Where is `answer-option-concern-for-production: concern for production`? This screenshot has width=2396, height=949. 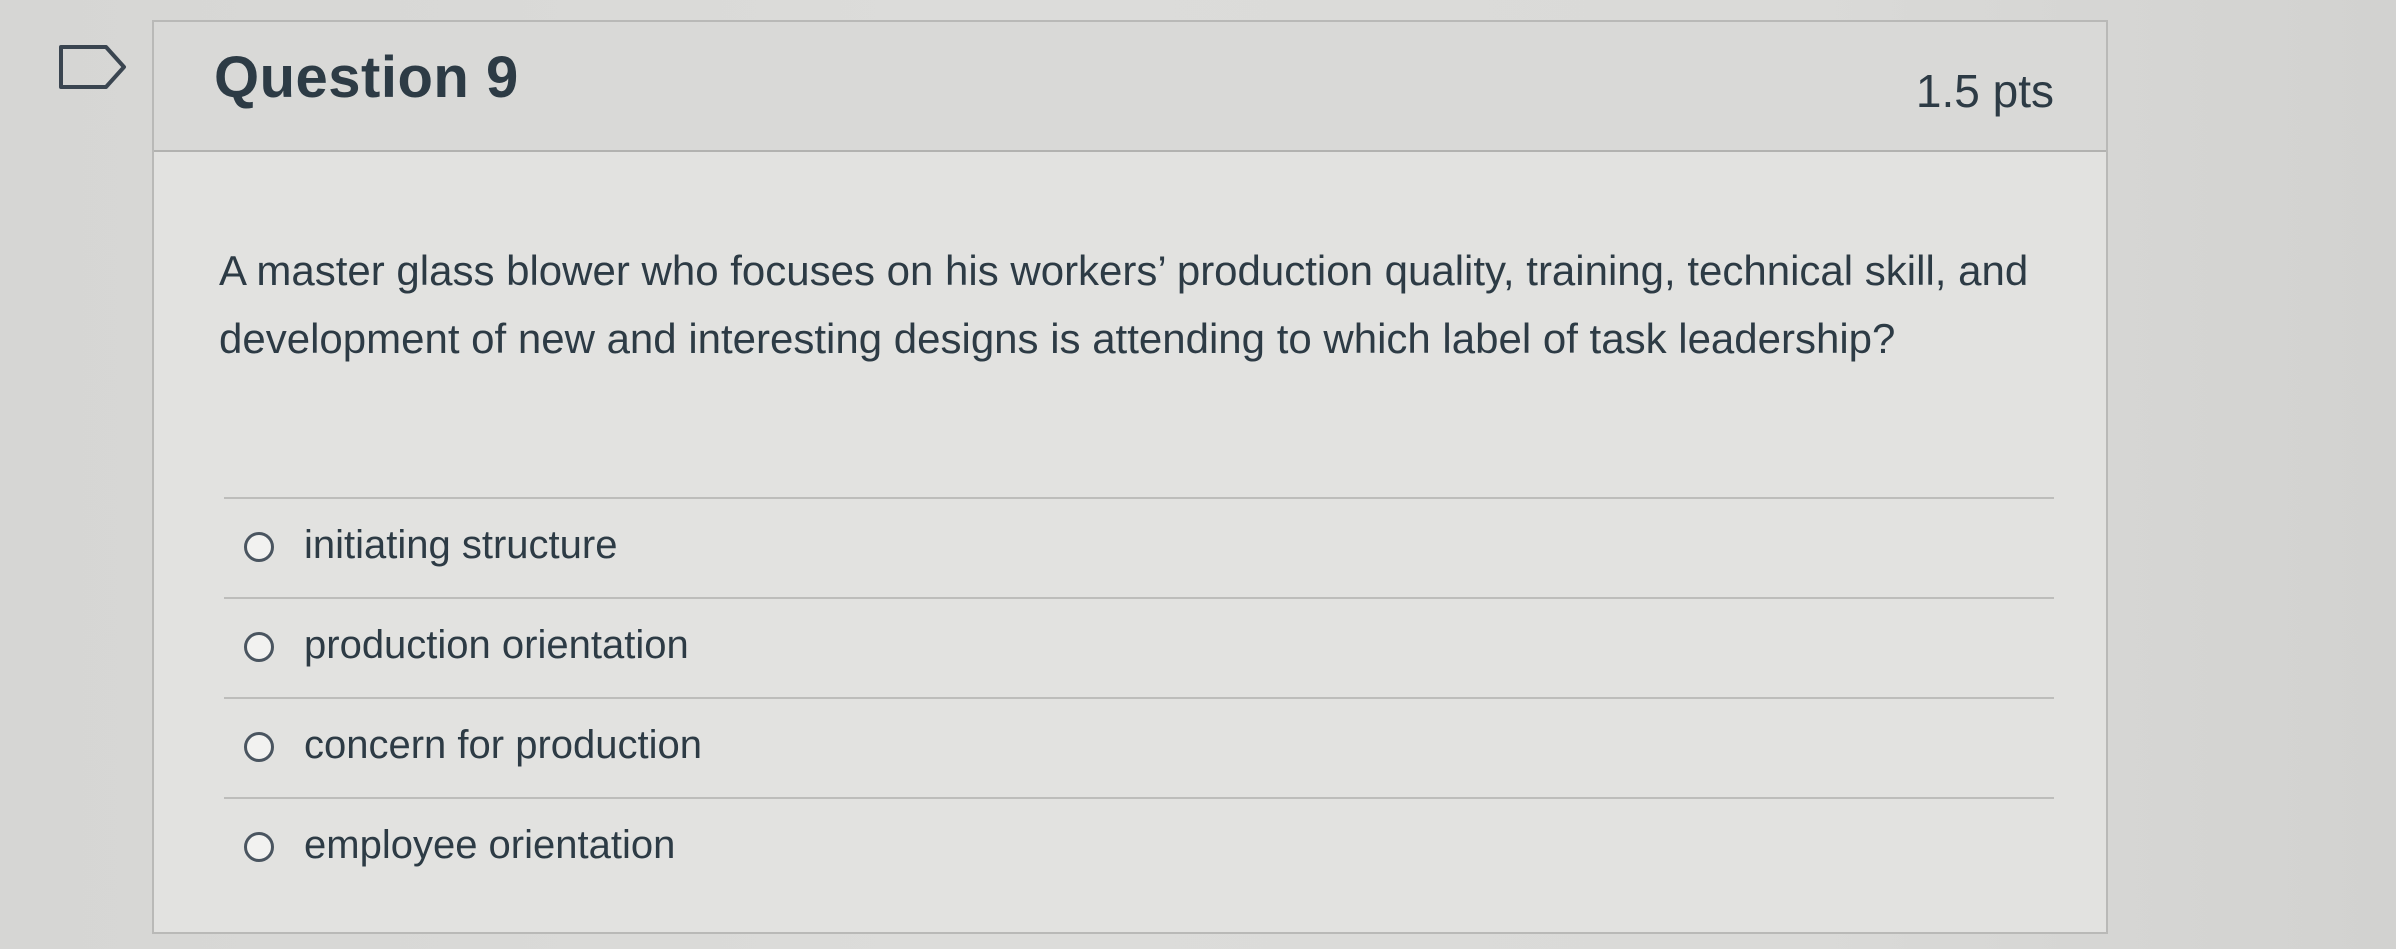 answer-option-concern-for-production: concern for production is located at coordinates (1139, 749).